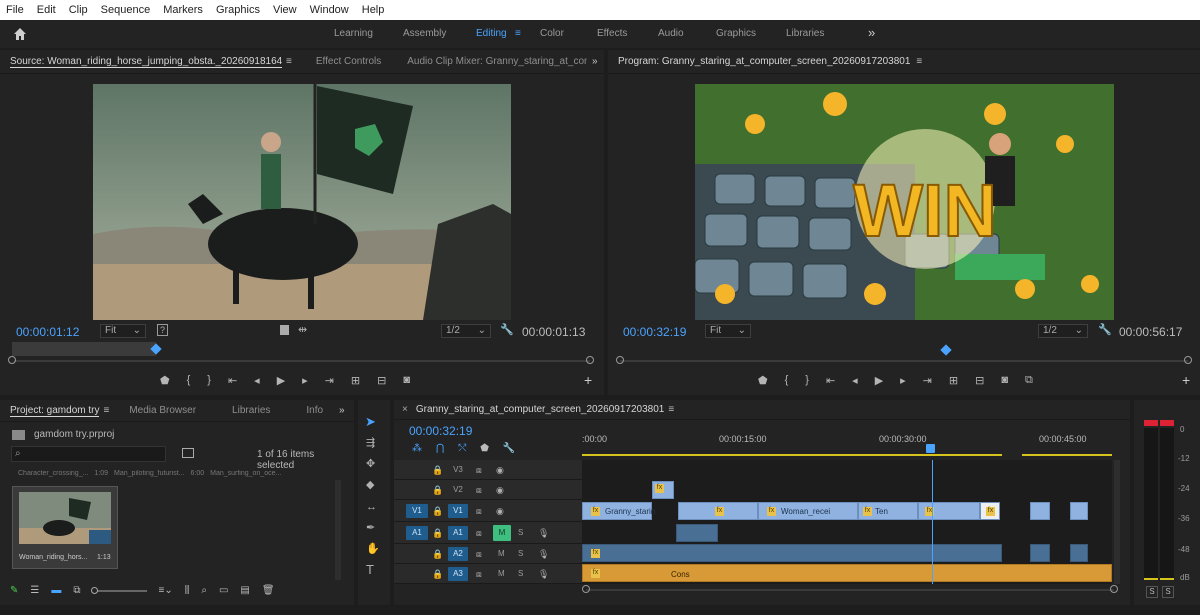  Describe the element at coordinates (440, 431) in the screenshot. I see `timeline-timecode: 00:00:32:19` at that location.